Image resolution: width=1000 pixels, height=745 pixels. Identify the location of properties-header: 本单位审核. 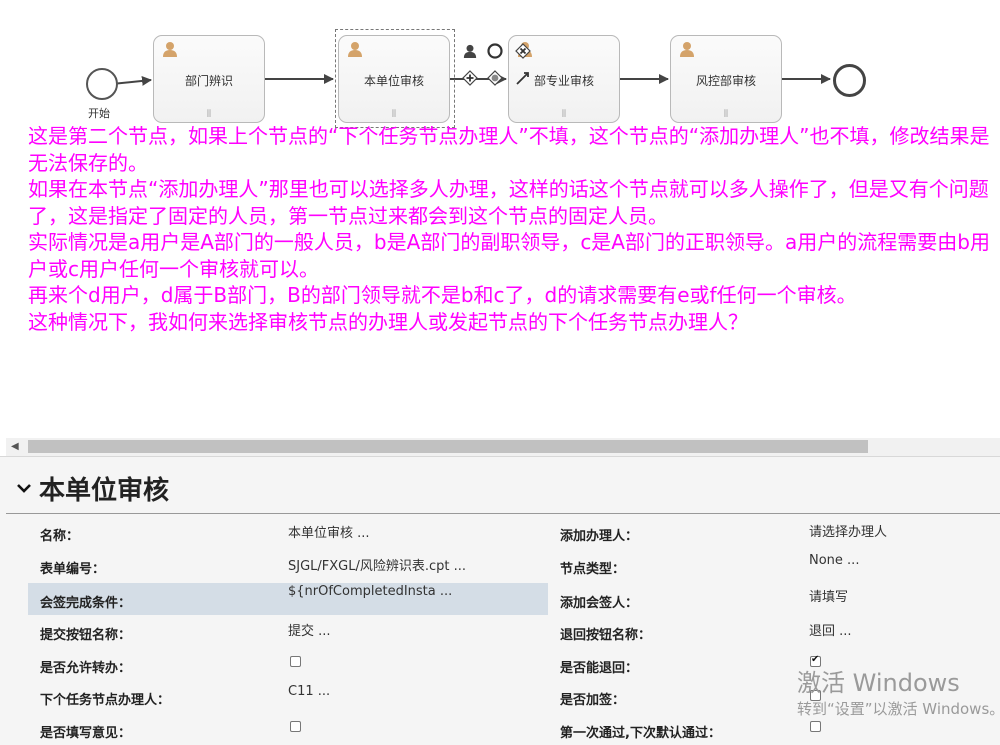
(92, 488).